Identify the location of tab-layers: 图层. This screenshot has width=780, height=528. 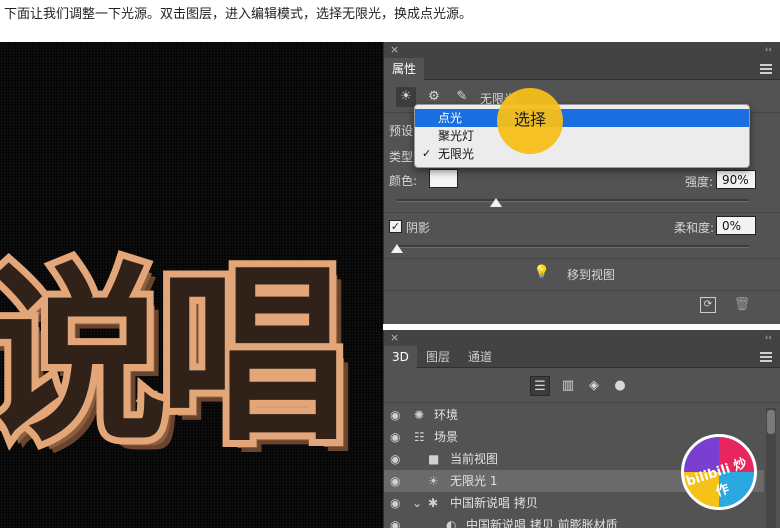
(438, 357).